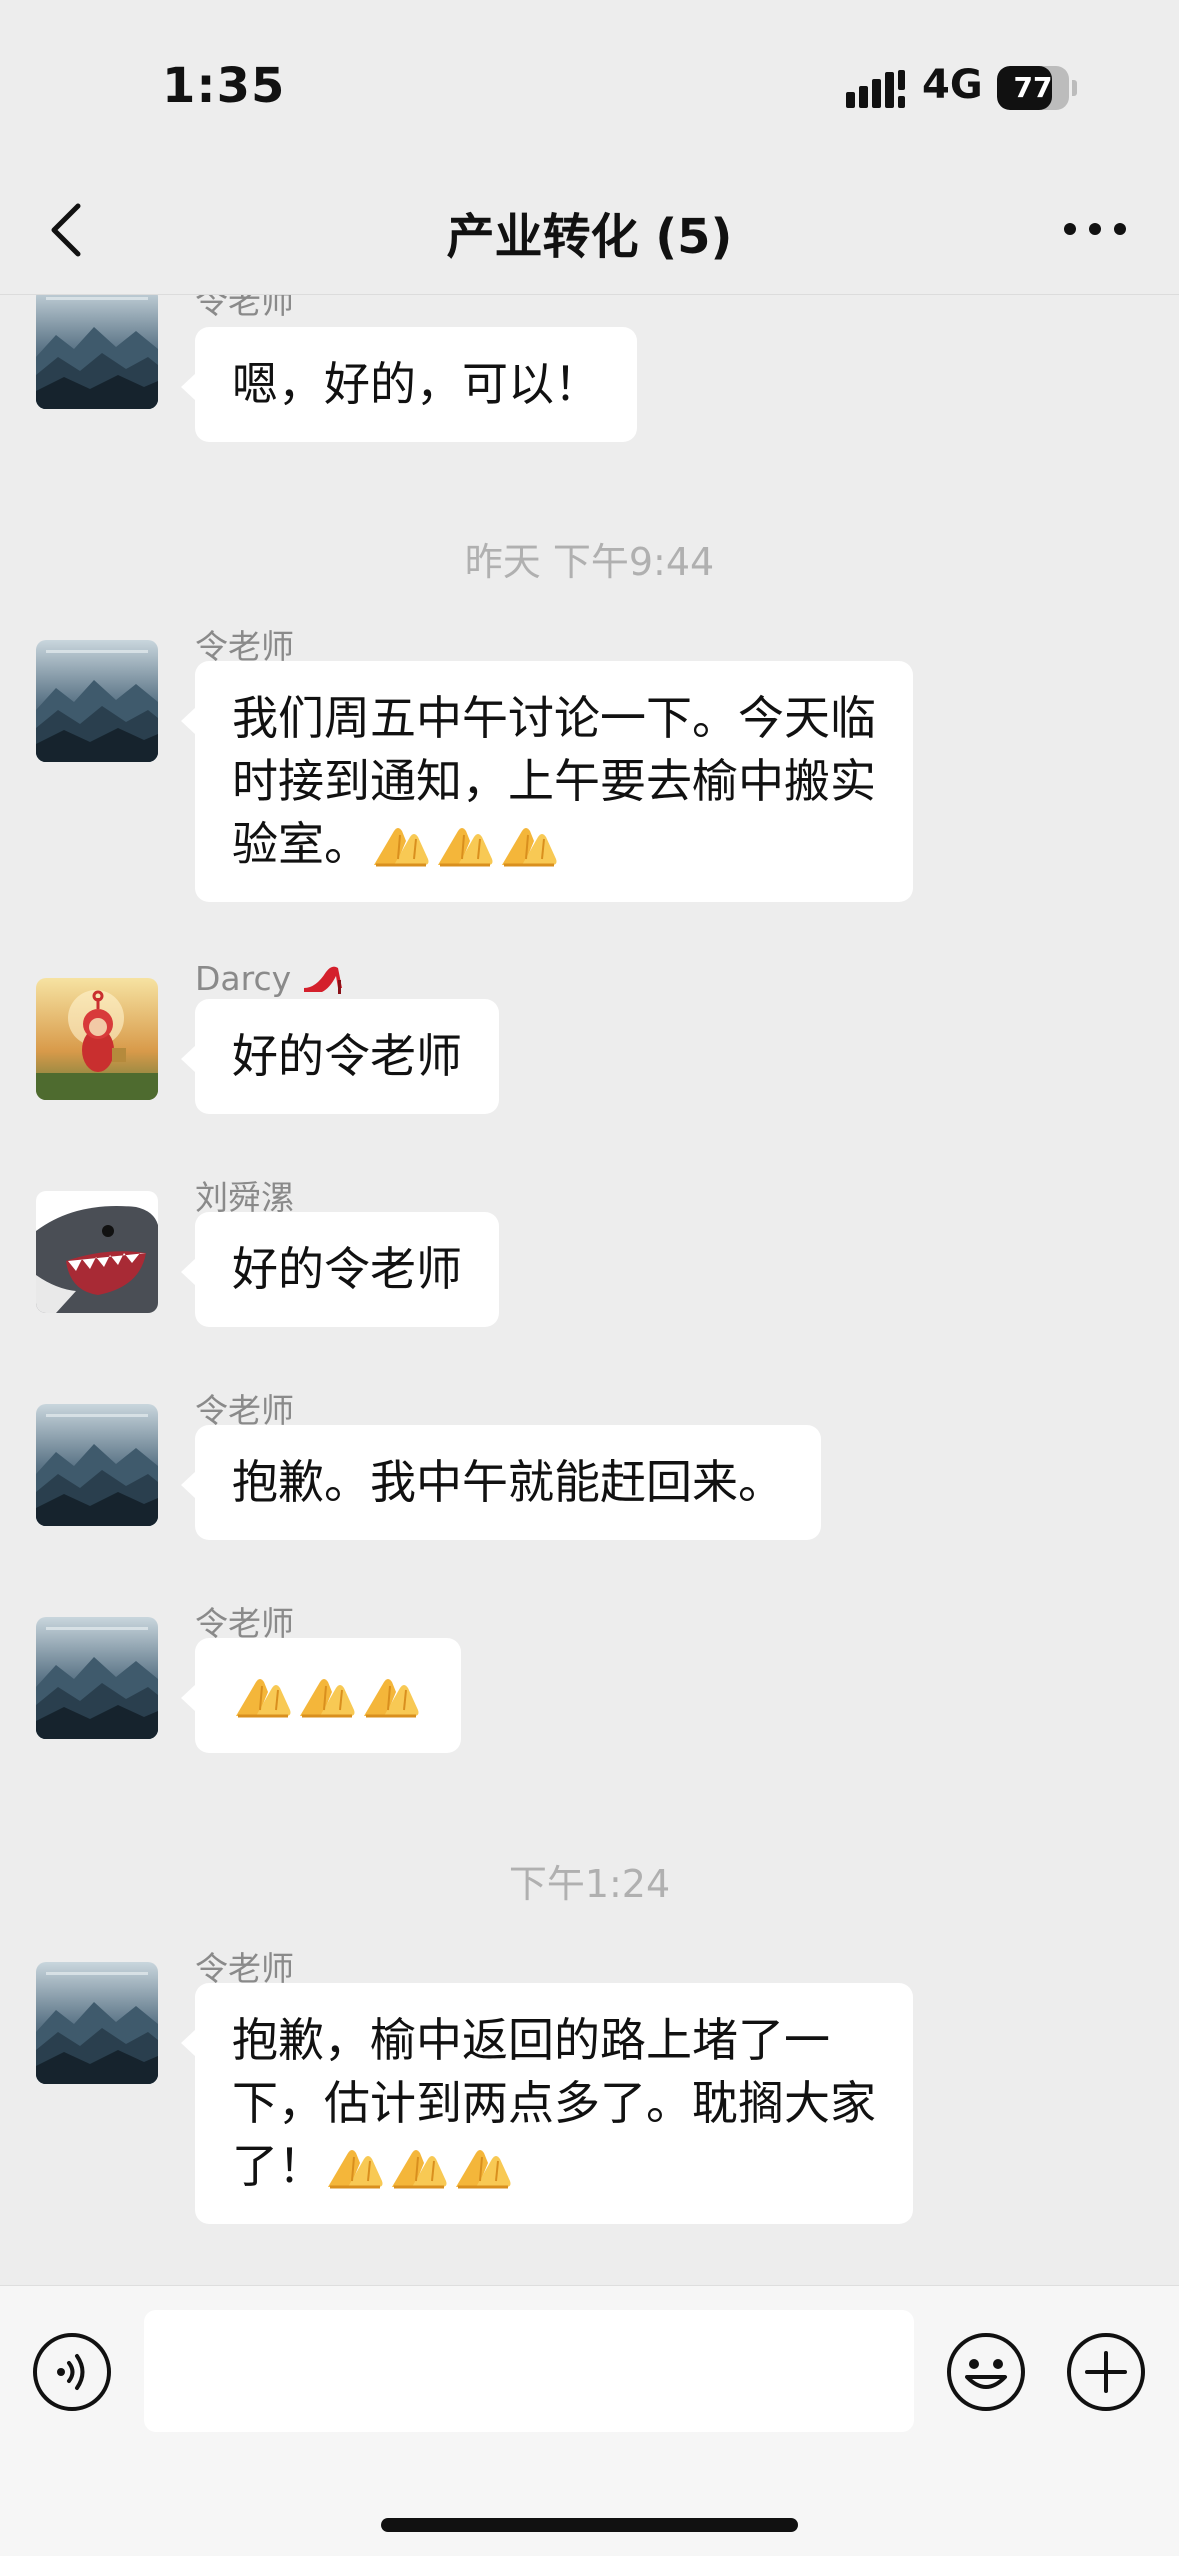 The image size is (1179, 2556). I want to click on emoji-icon, so click(986, 2372).